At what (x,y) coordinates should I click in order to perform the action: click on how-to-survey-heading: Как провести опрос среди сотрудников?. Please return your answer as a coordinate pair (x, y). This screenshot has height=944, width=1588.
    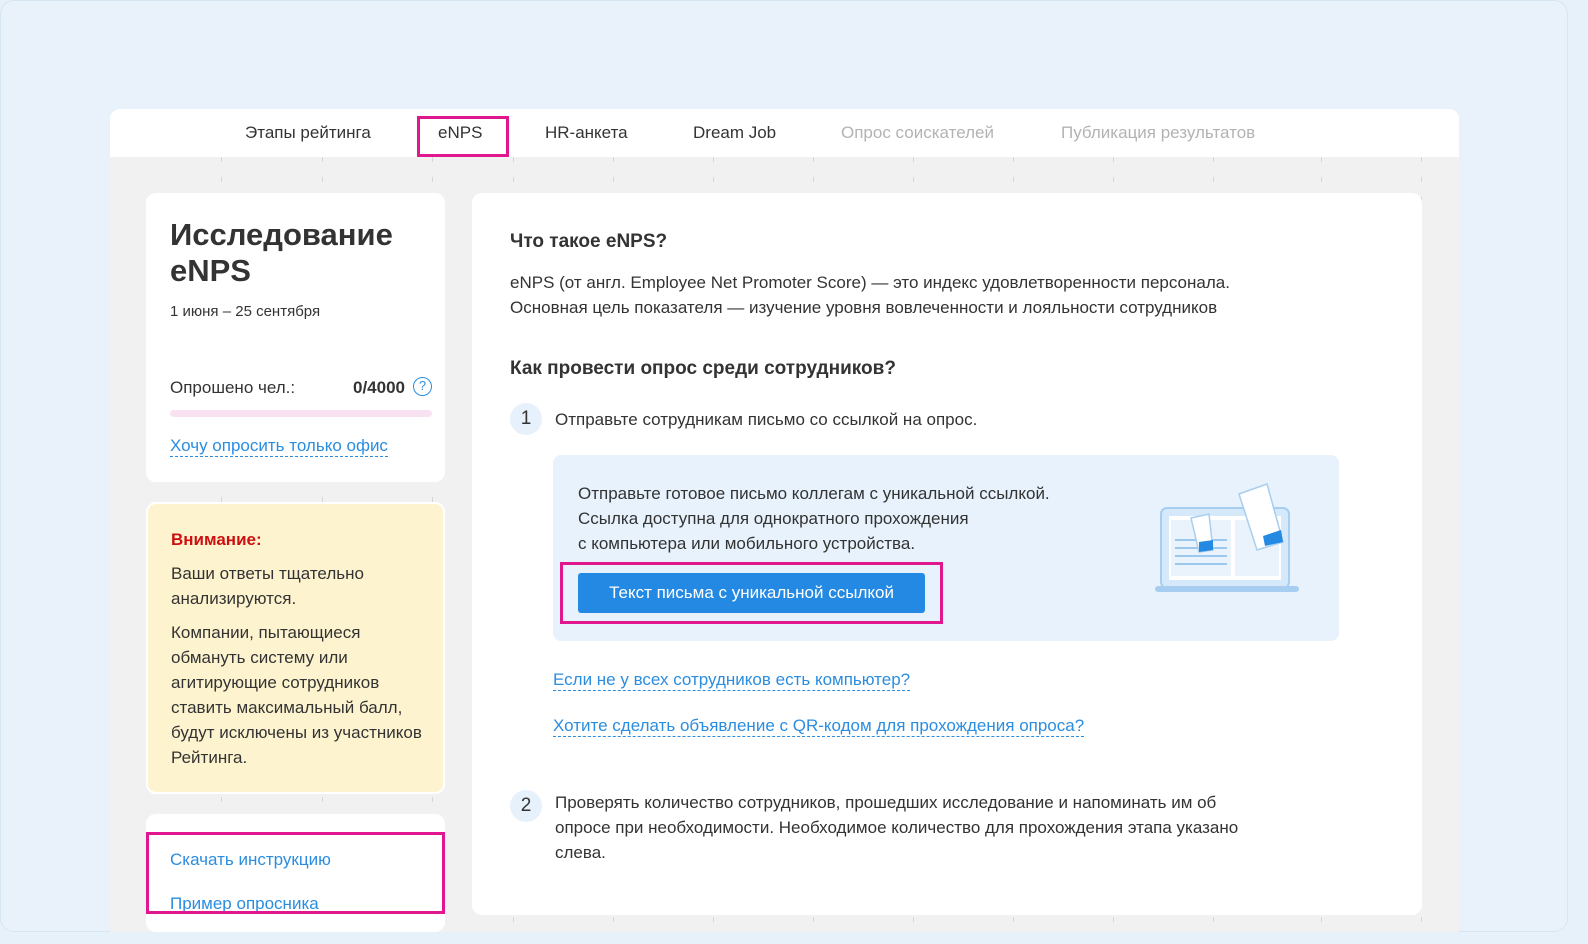
    Looking at the image, I should click on (703, 368).